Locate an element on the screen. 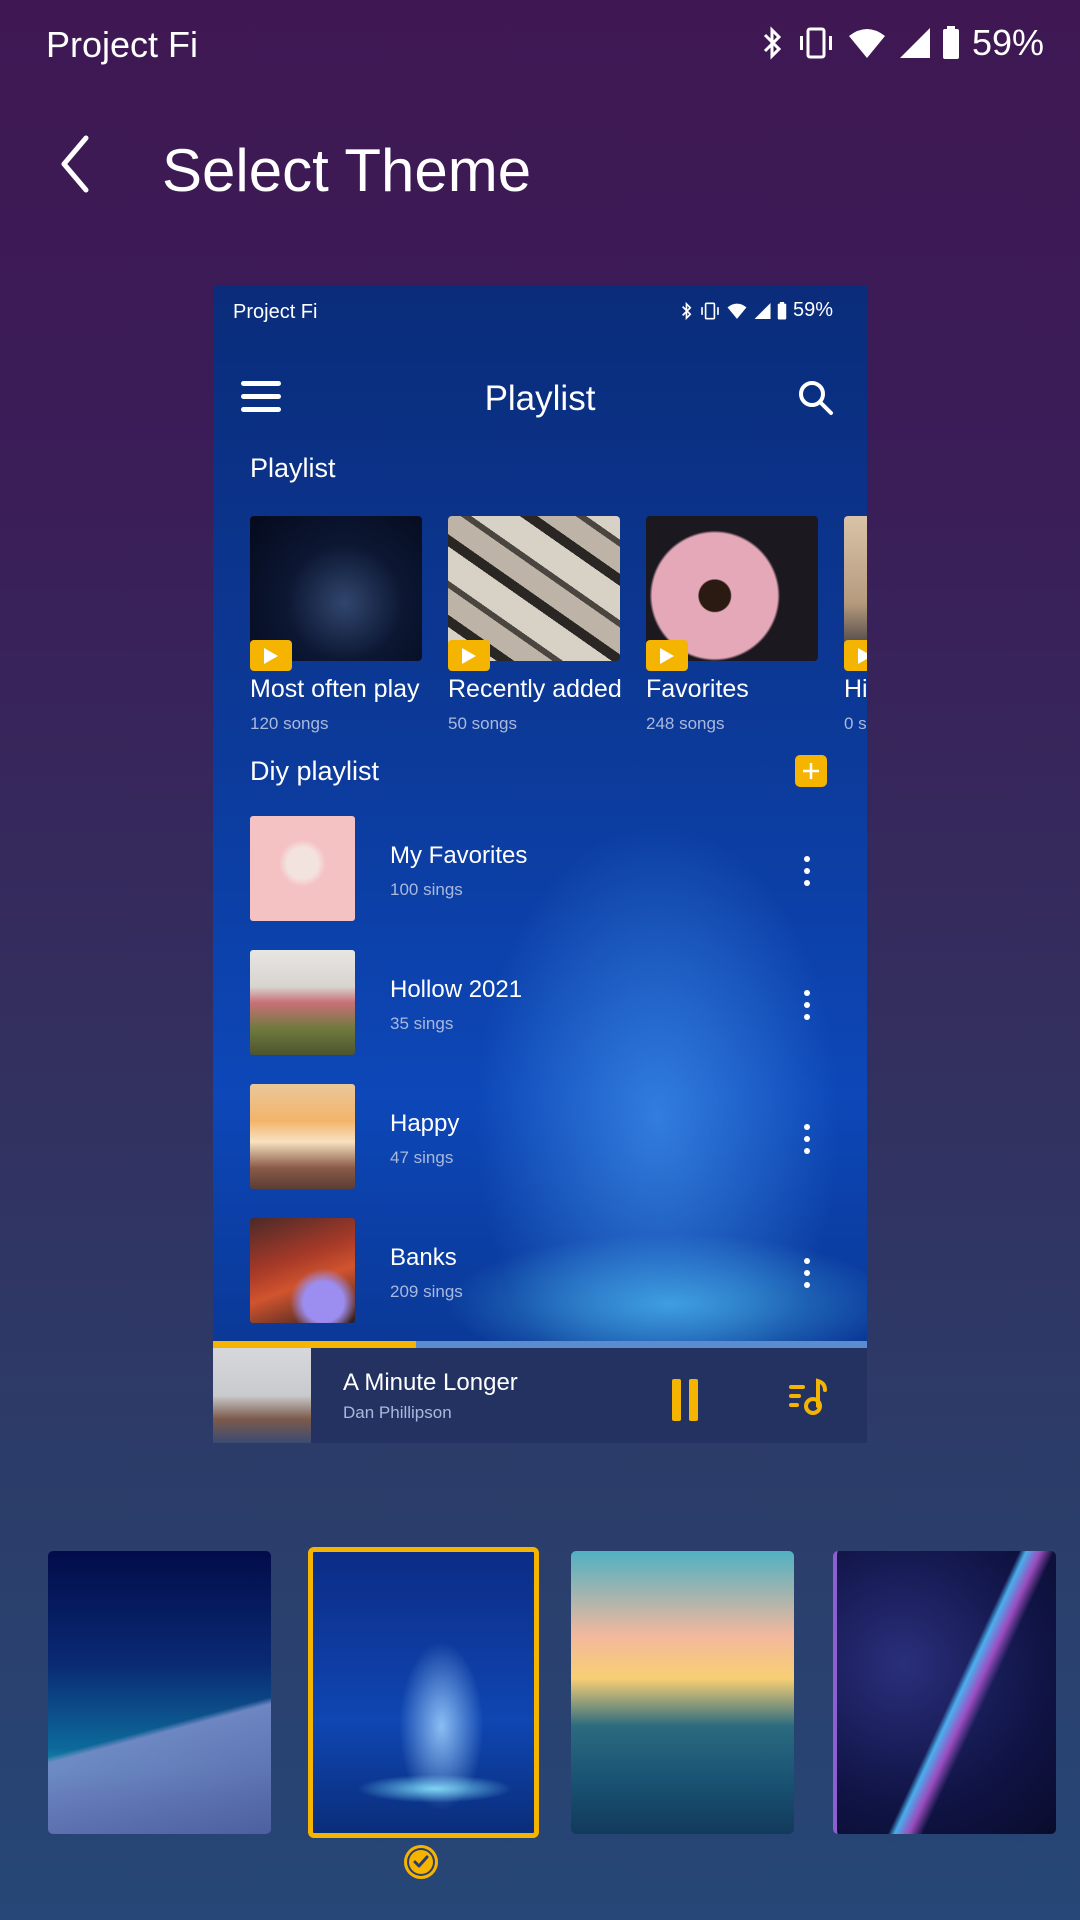 The image size is (1080, 1920). preview-battery-percent: 59% is located at coordinates (812, 310).